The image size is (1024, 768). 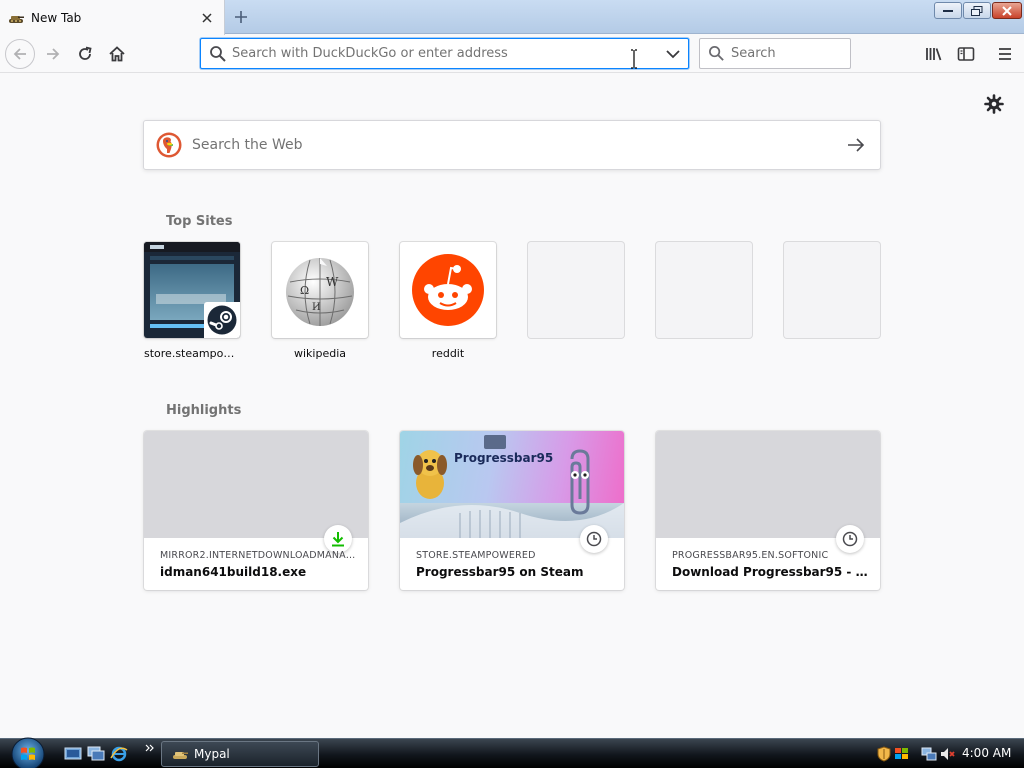 I want to click on network-icon, so click(x=929, y=754).